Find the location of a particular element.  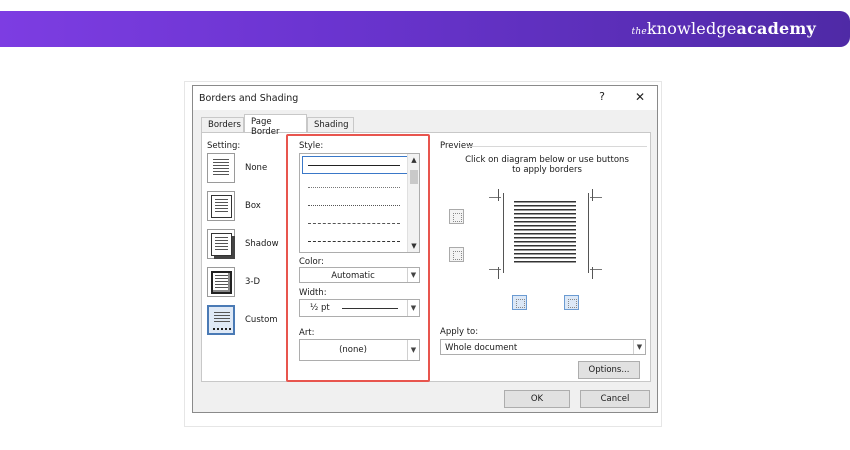

setting-box-label: Box is located at coordinates (253, 206).